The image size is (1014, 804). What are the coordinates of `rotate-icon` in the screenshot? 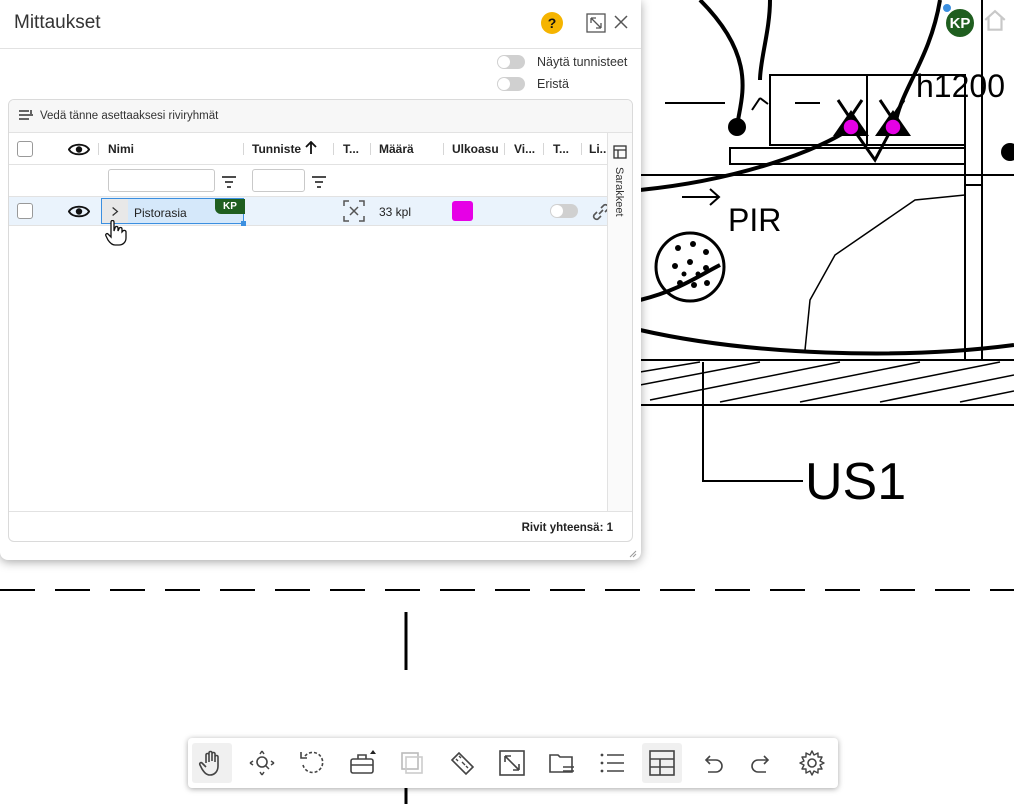 It's located at (312, 763).